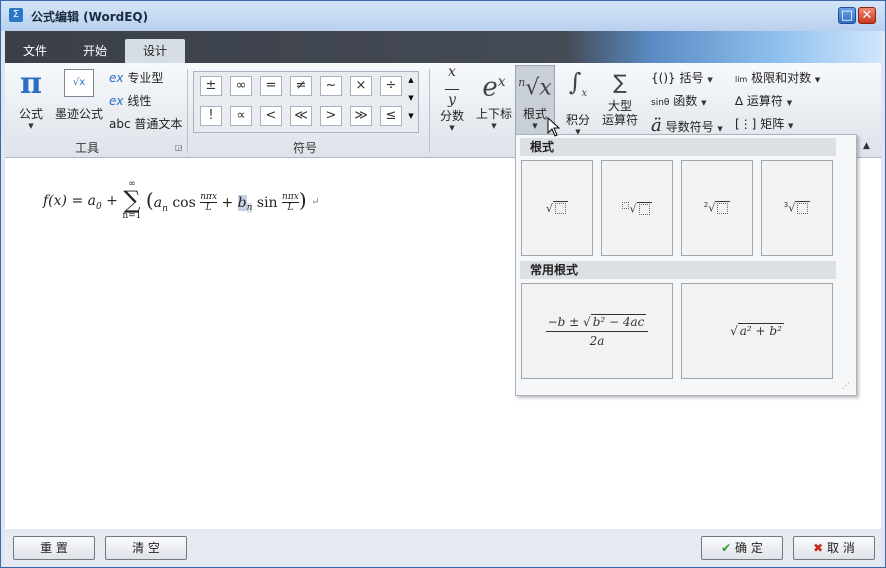 The width and height of the screenshot is (886, 568). I want to click on tab-home: 开始, so click(95, 51).